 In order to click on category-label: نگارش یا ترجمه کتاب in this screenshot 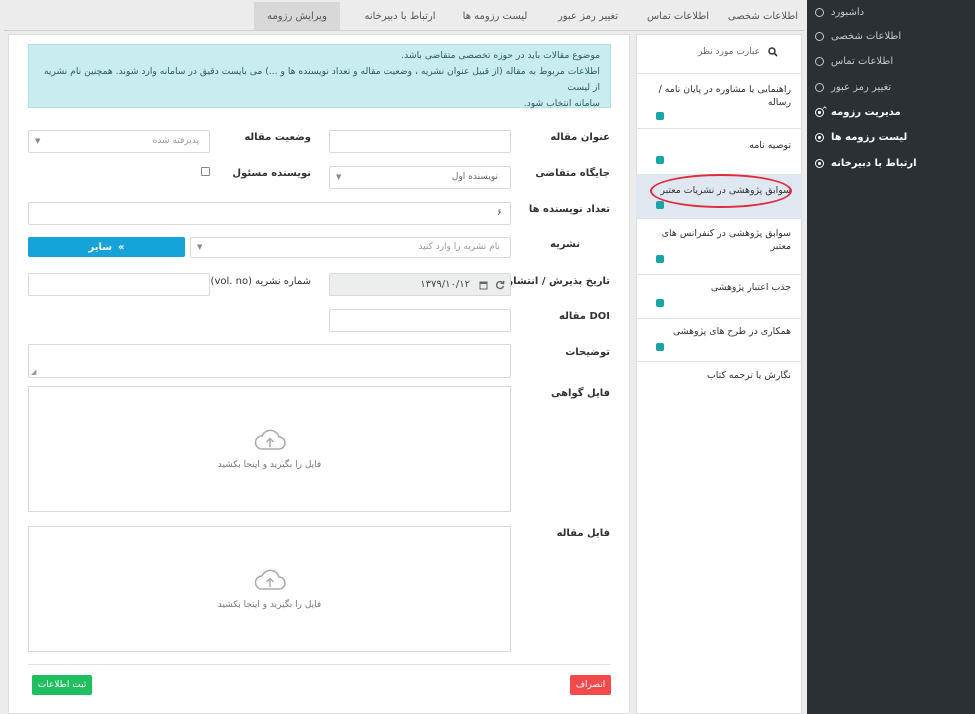, I will do `click(748, 375)`.